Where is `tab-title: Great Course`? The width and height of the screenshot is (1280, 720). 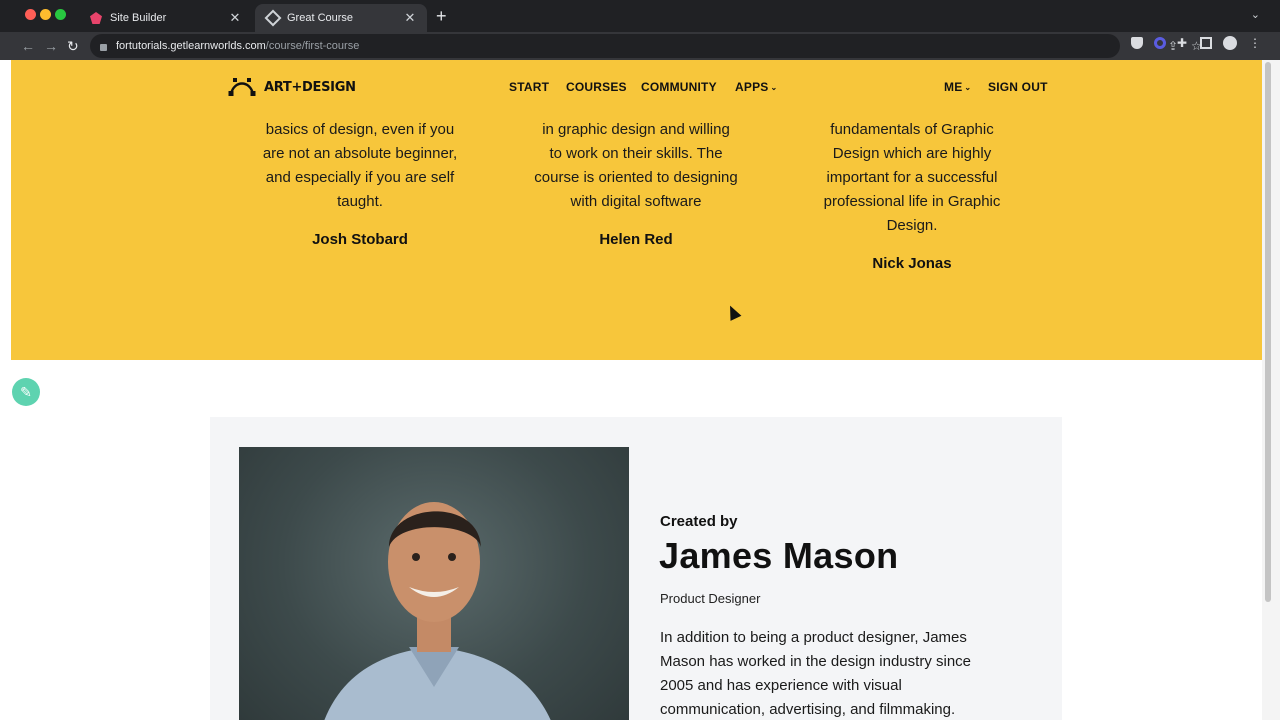
tab-title: Great Course is located at coordinates (320, 18).